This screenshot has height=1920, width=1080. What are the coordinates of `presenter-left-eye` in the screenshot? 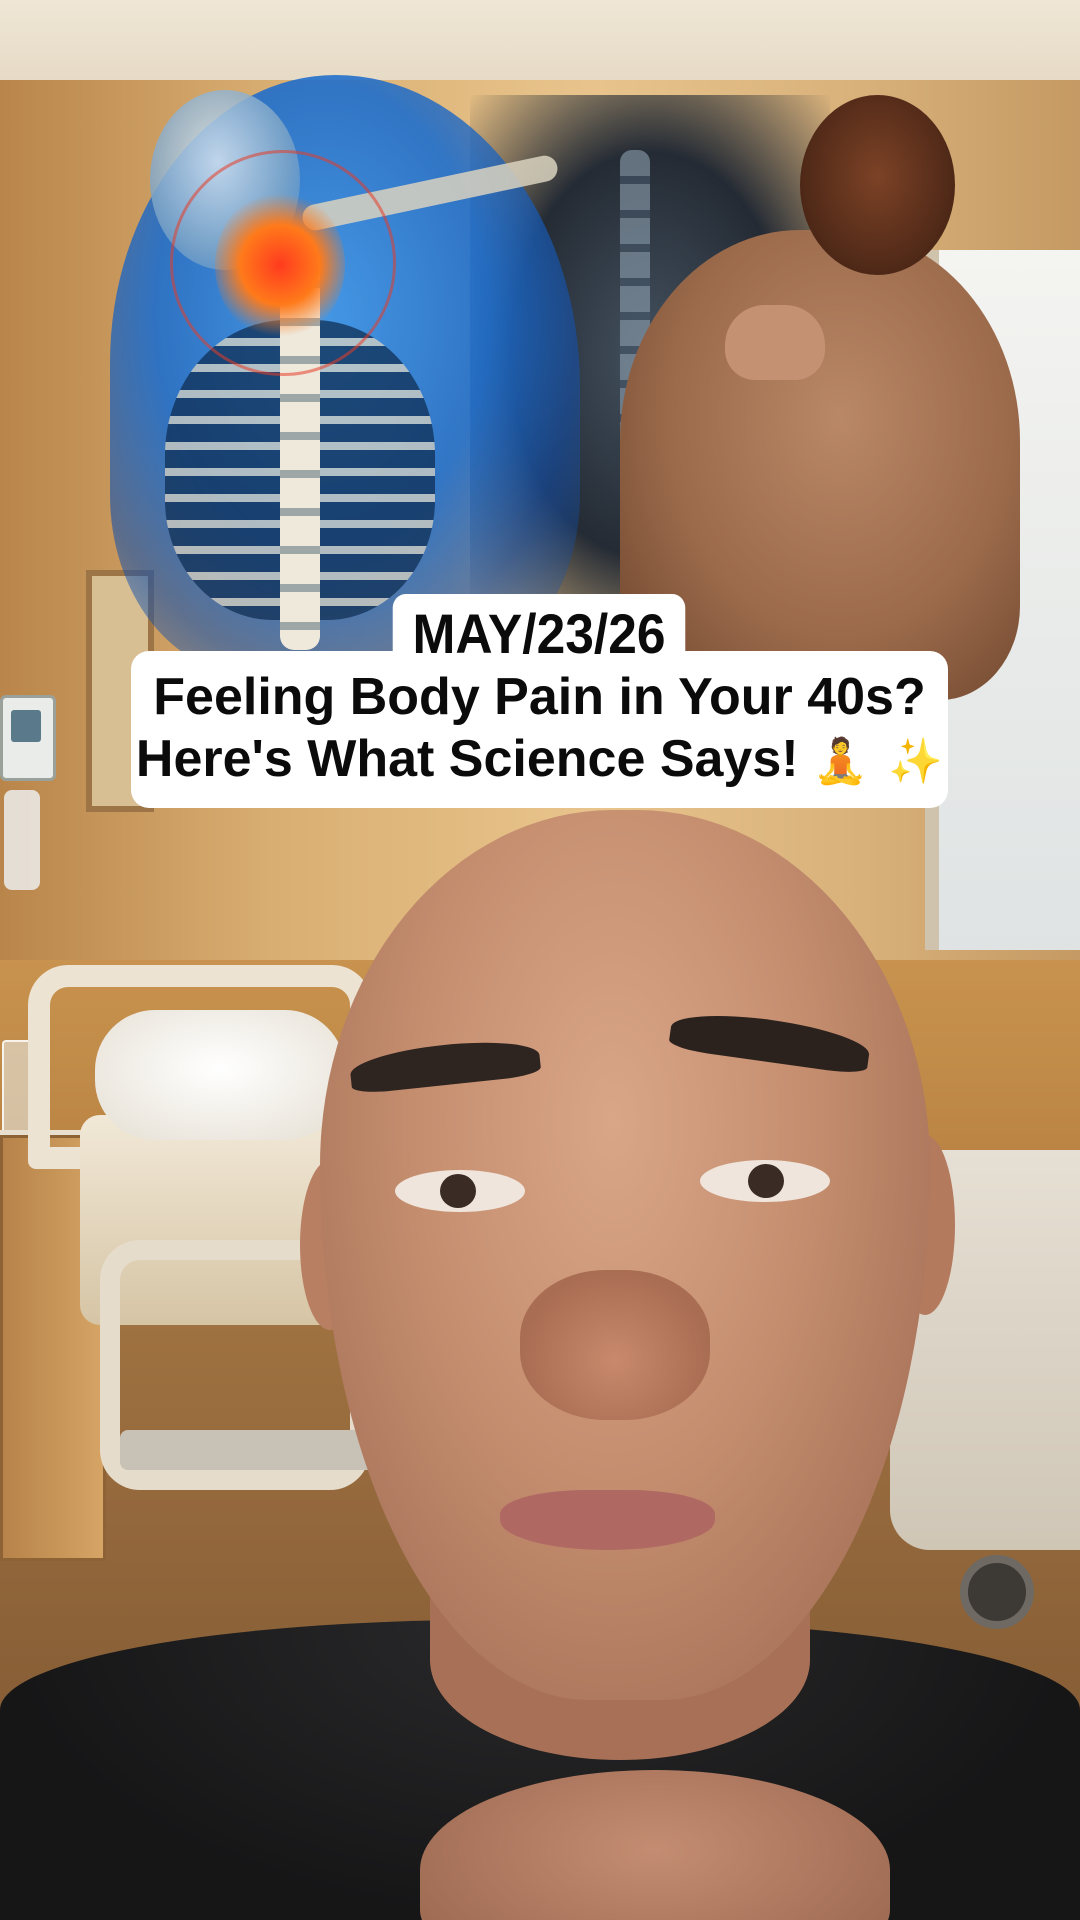 It's located at (460, 1191).